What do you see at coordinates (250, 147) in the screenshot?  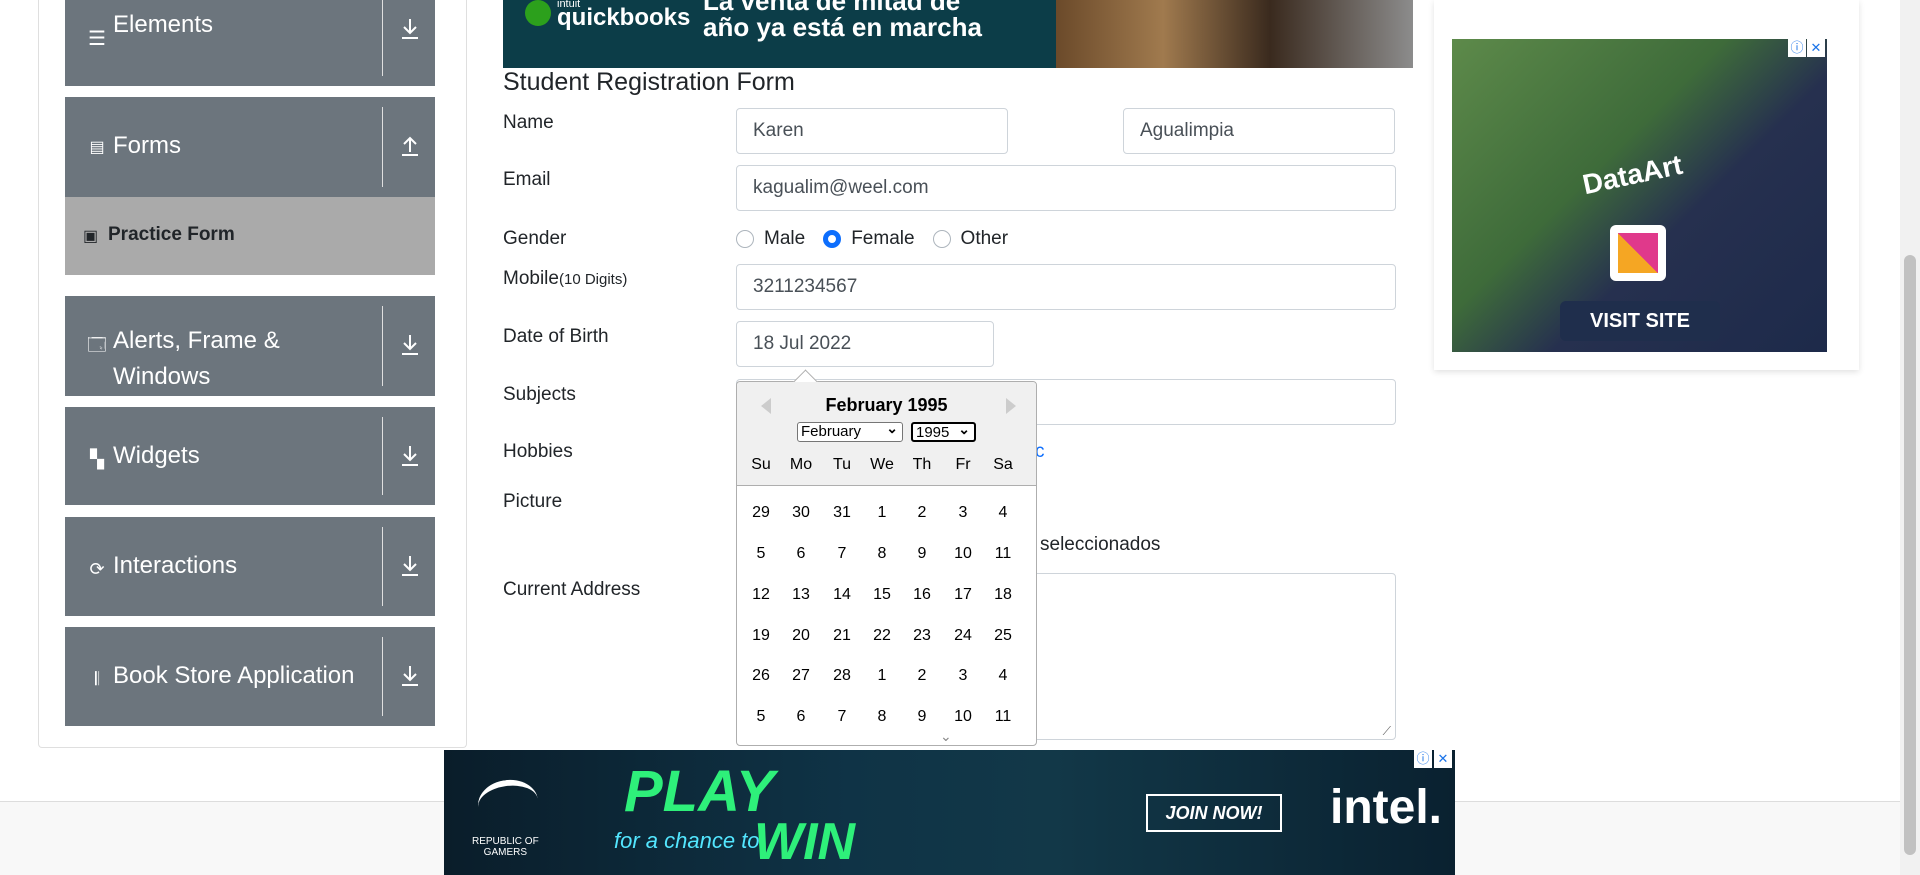 I see `sidebar-group-forms: ▤ Forms` at bounding box center [250, 147].